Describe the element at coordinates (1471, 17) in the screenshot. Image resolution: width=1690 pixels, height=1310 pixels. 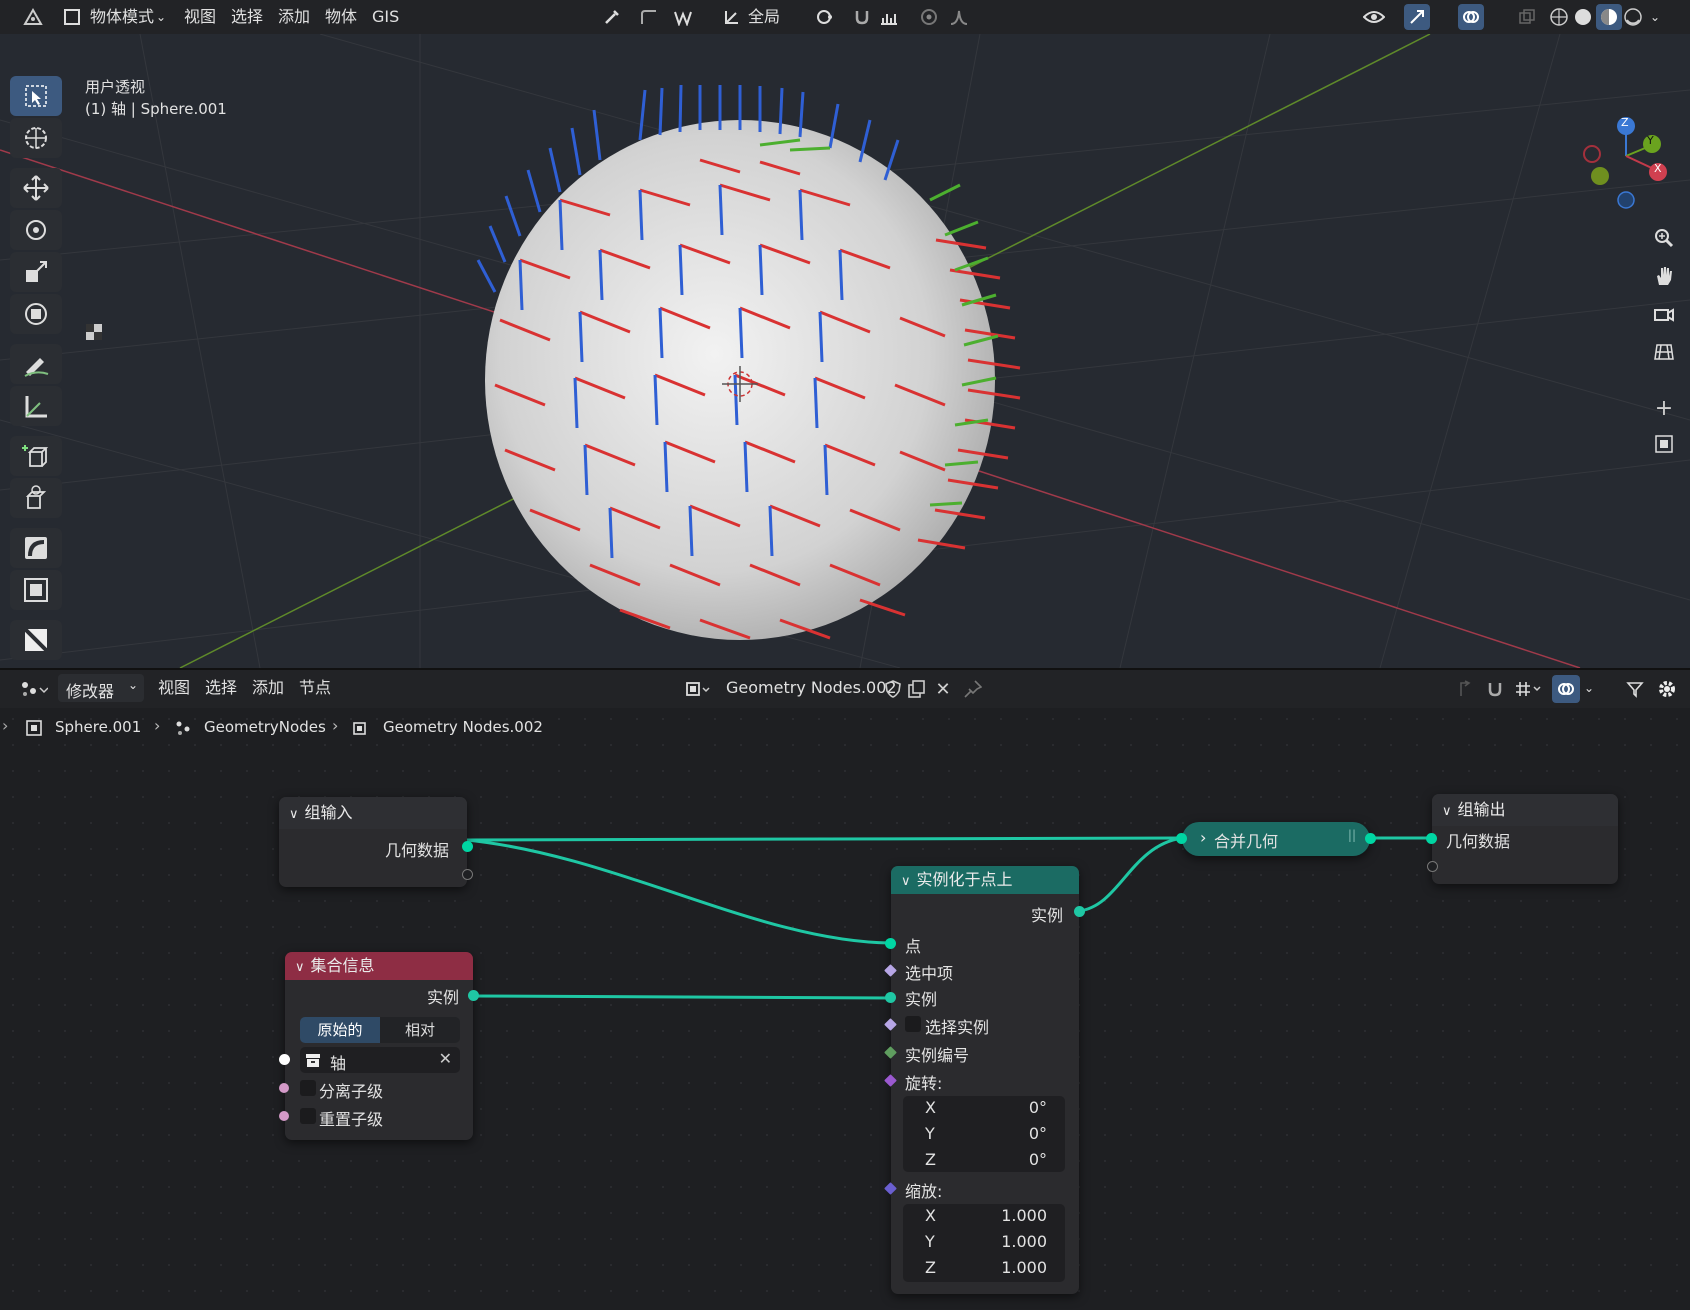
I see `overlay-toggle-icon` at that location.